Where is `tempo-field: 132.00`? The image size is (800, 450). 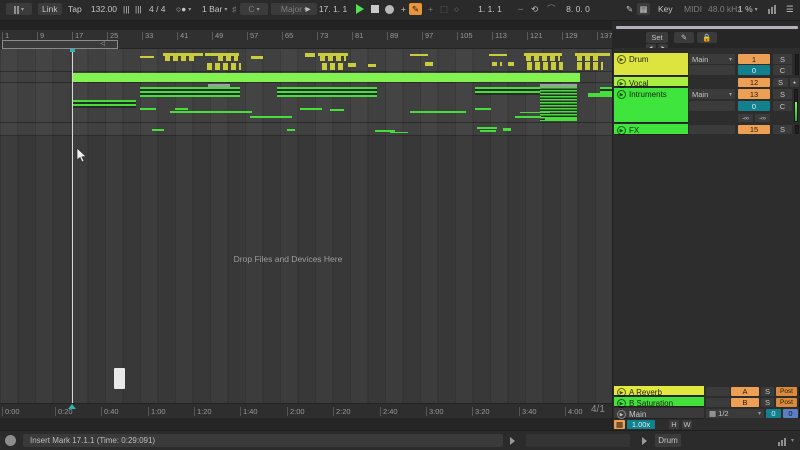 tempo-field: 132.00 is located at coordinates (104, 9).